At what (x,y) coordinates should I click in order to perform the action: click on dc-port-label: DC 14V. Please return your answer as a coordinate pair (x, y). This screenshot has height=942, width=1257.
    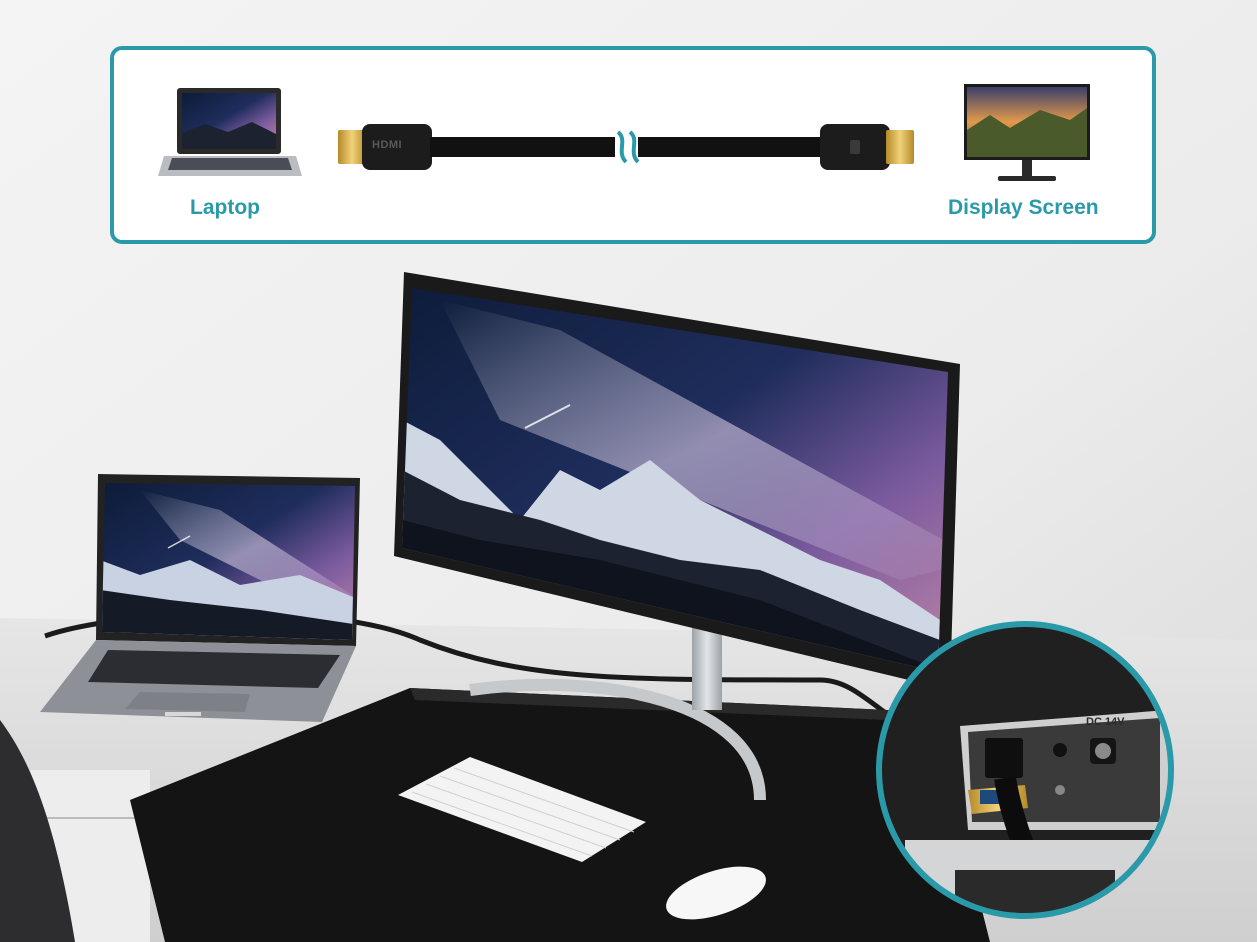
    Looking at the image, I should click on (1105, 722).